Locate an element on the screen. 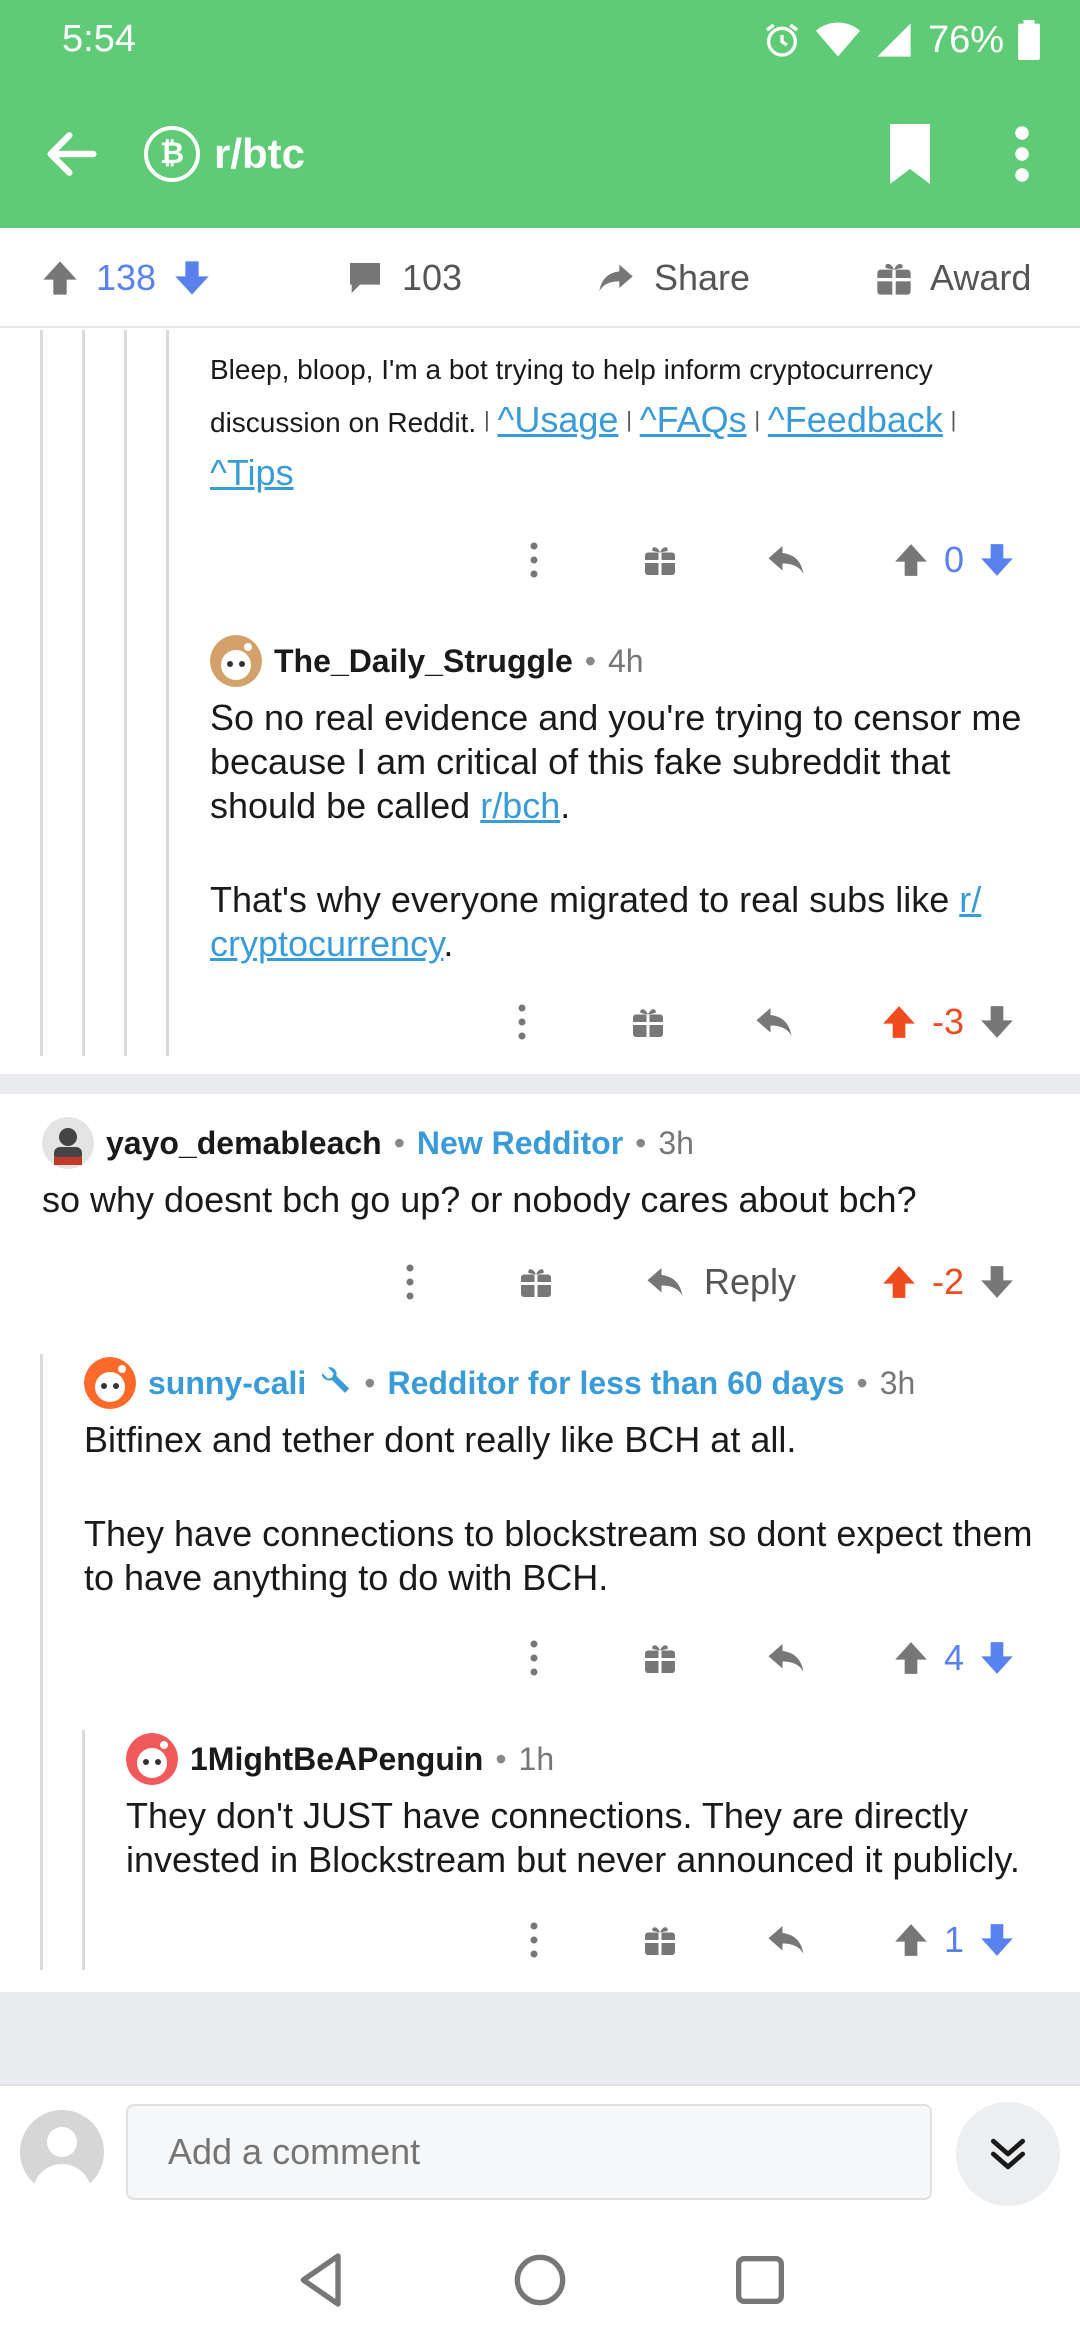 This screenshot has height=2340, width=1080. add-comment-input is located at coordinates (529, 2152).